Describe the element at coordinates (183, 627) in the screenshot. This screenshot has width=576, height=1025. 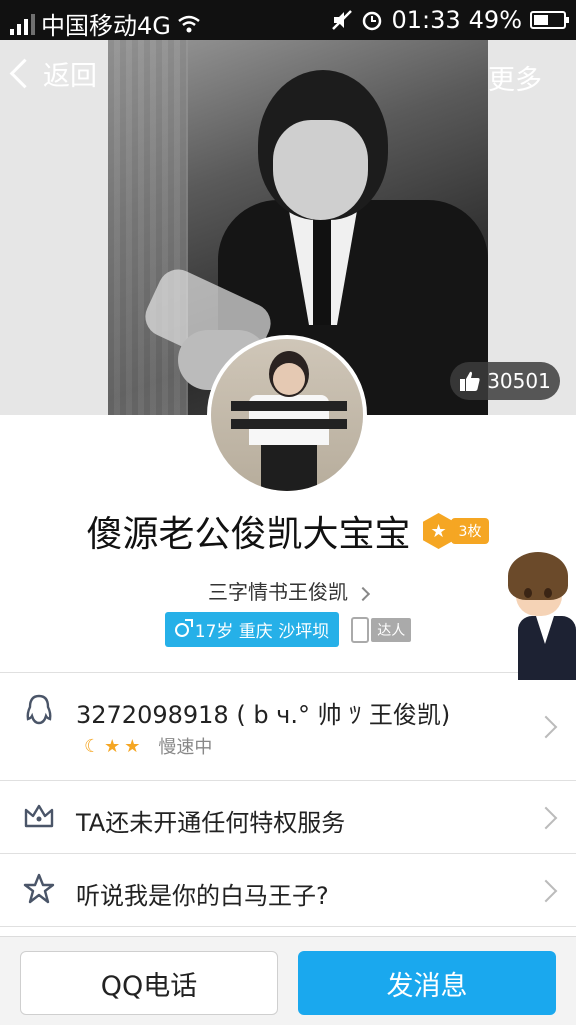
I see `male-icon` at that location.